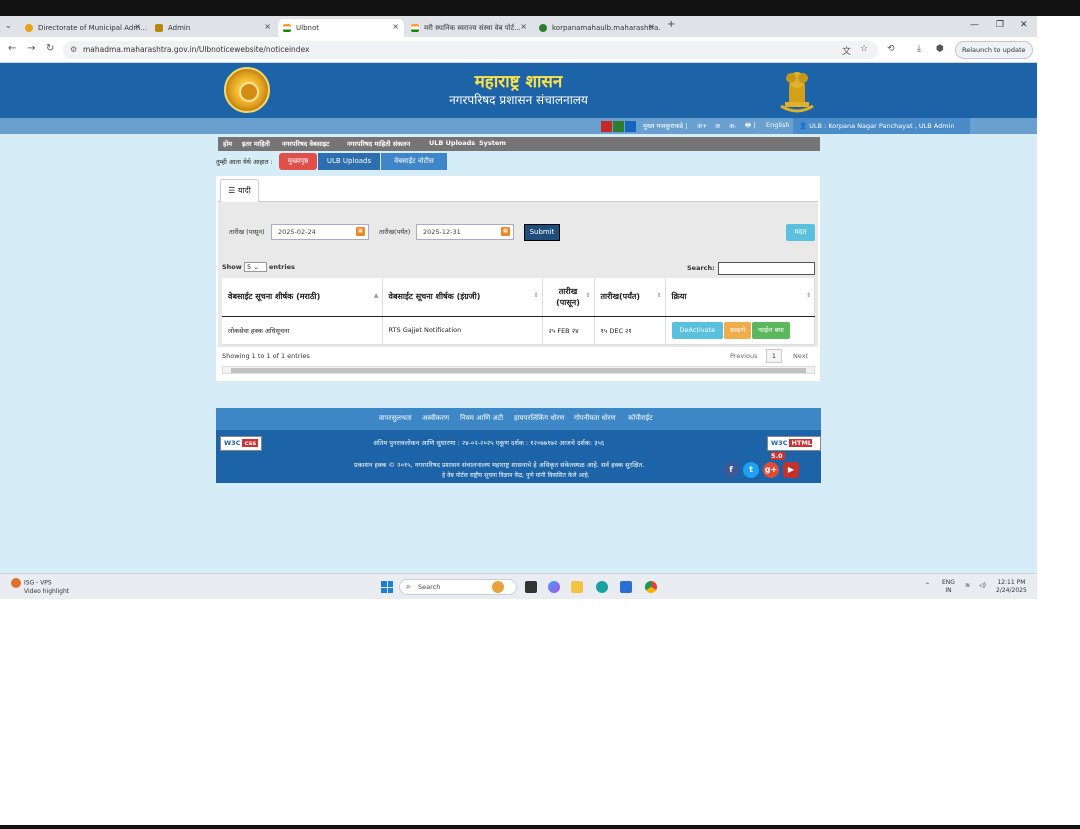 This screenshot has height=829, width=1080. Describe the element at coordinates (800, 232) in the screenshot. I see `help-button: मदत` at that location.